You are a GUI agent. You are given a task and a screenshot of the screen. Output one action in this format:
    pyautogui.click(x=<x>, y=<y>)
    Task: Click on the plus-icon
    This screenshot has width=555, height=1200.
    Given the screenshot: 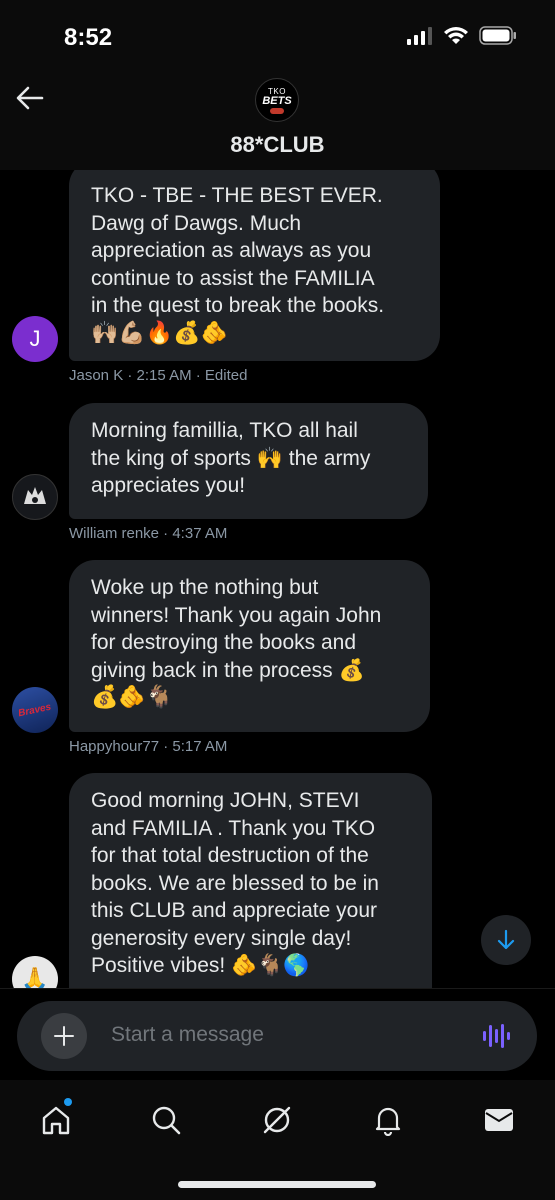 What is the action you would take?
    pyautogui.click(x=64, y=1036)
    